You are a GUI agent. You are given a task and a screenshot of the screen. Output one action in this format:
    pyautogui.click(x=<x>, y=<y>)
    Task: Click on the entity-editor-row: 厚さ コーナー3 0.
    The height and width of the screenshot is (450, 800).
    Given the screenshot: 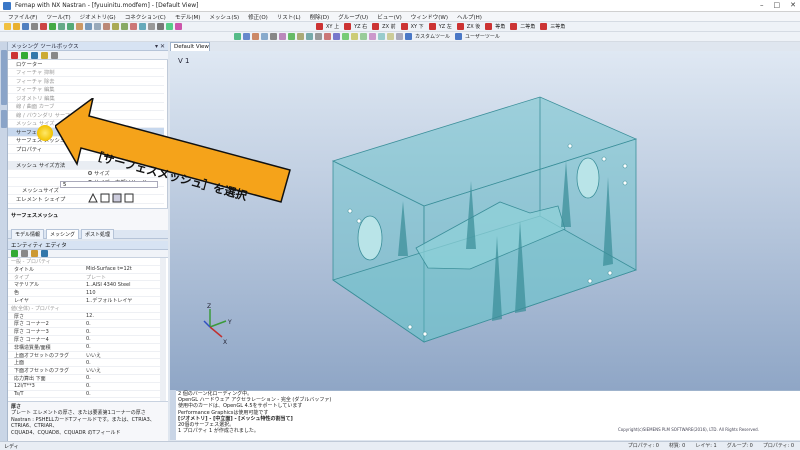 What is the action you would take?
    pyautogui.click(x=86, y=332)
    